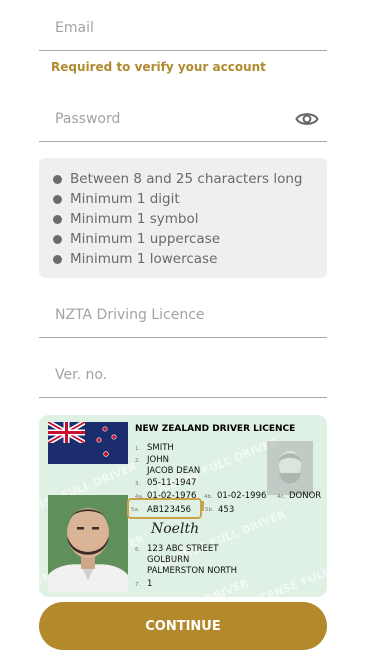  I want to click on nz-flag-icon, so click(88, 443).